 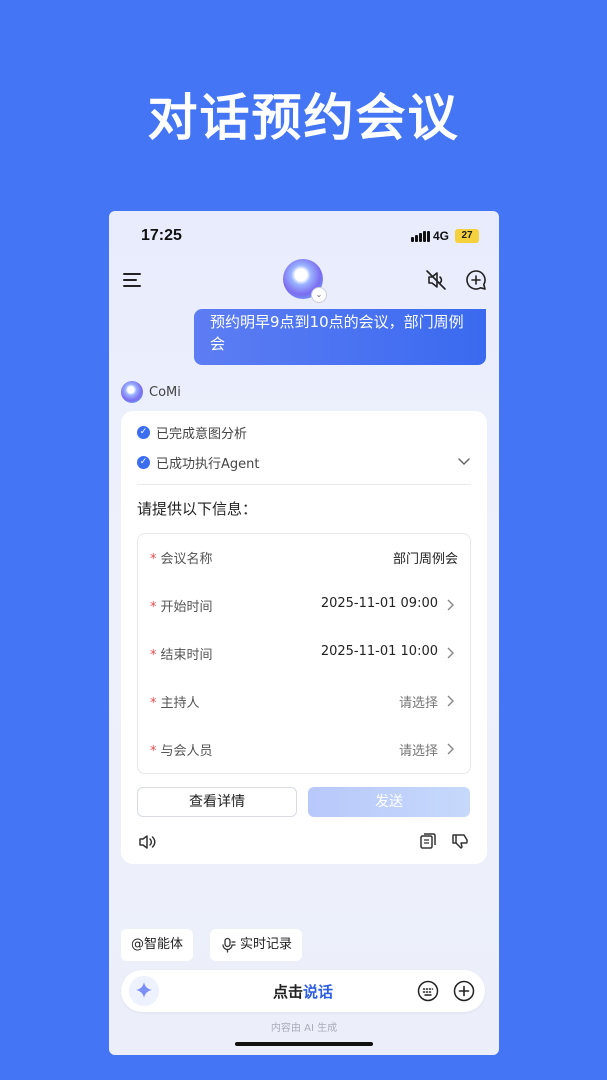 What do you see at coordinates (389, 802) in the screenshot?
I see `send-button: 发送` at bounding box center [389, 802].